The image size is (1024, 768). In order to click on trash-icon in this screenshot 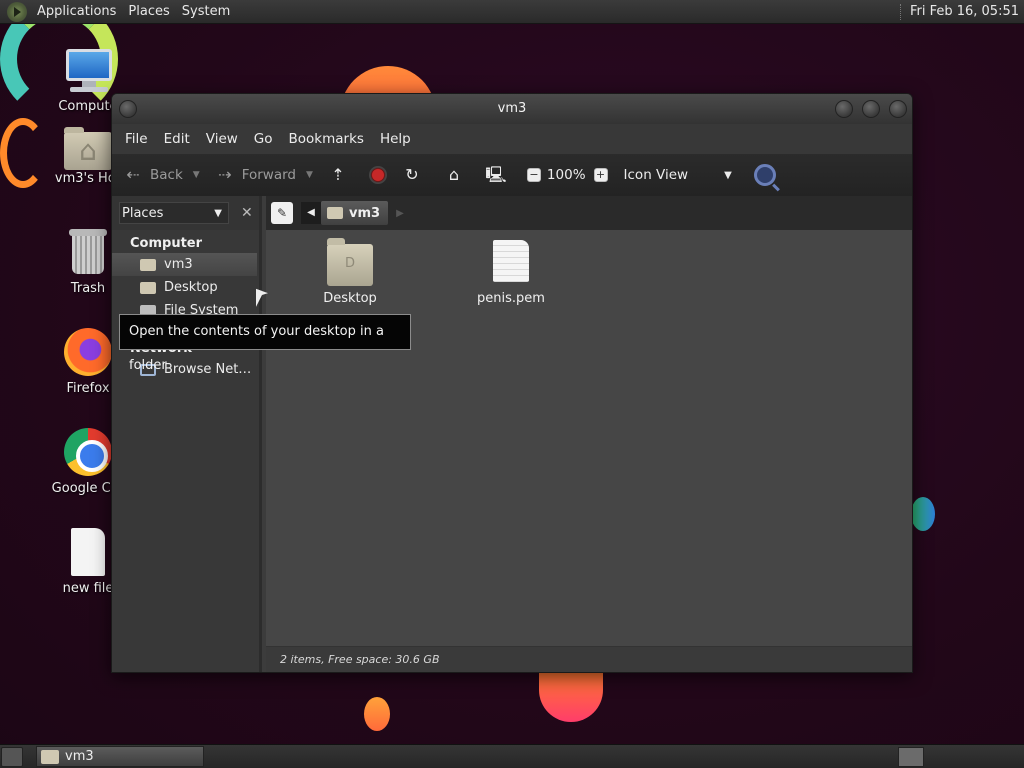, I will do `click(88, 252)`.